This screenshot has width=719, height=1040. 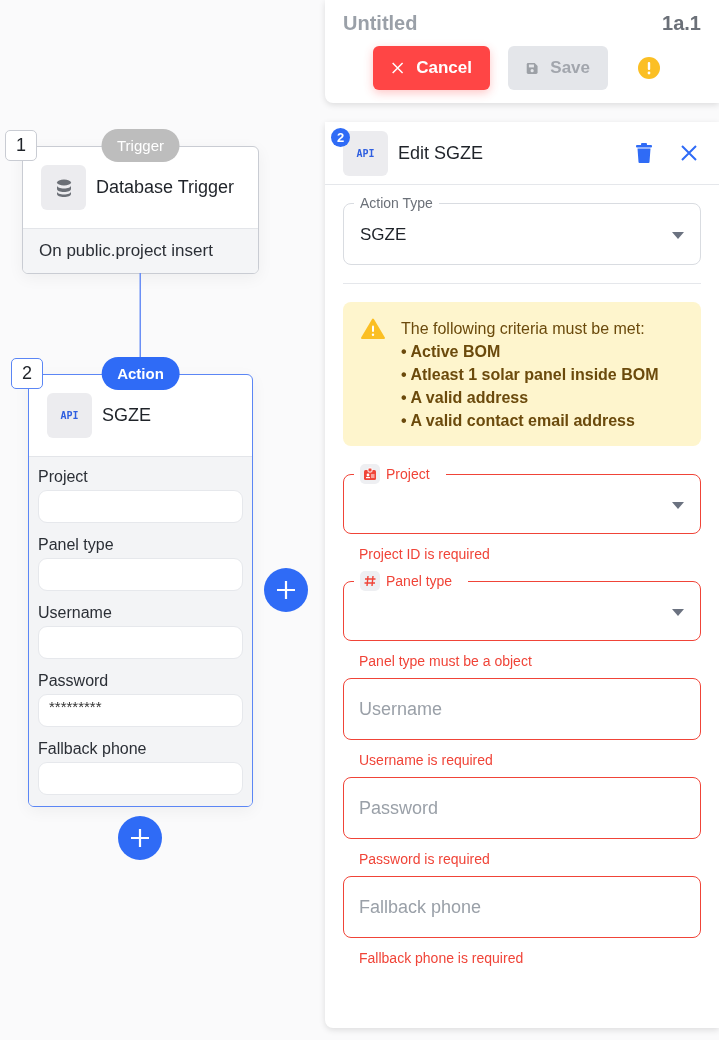 What do you see at coordinates (522, 499) in the screenshot?
I see `select-field: Project` at bounding box center [522, 499].